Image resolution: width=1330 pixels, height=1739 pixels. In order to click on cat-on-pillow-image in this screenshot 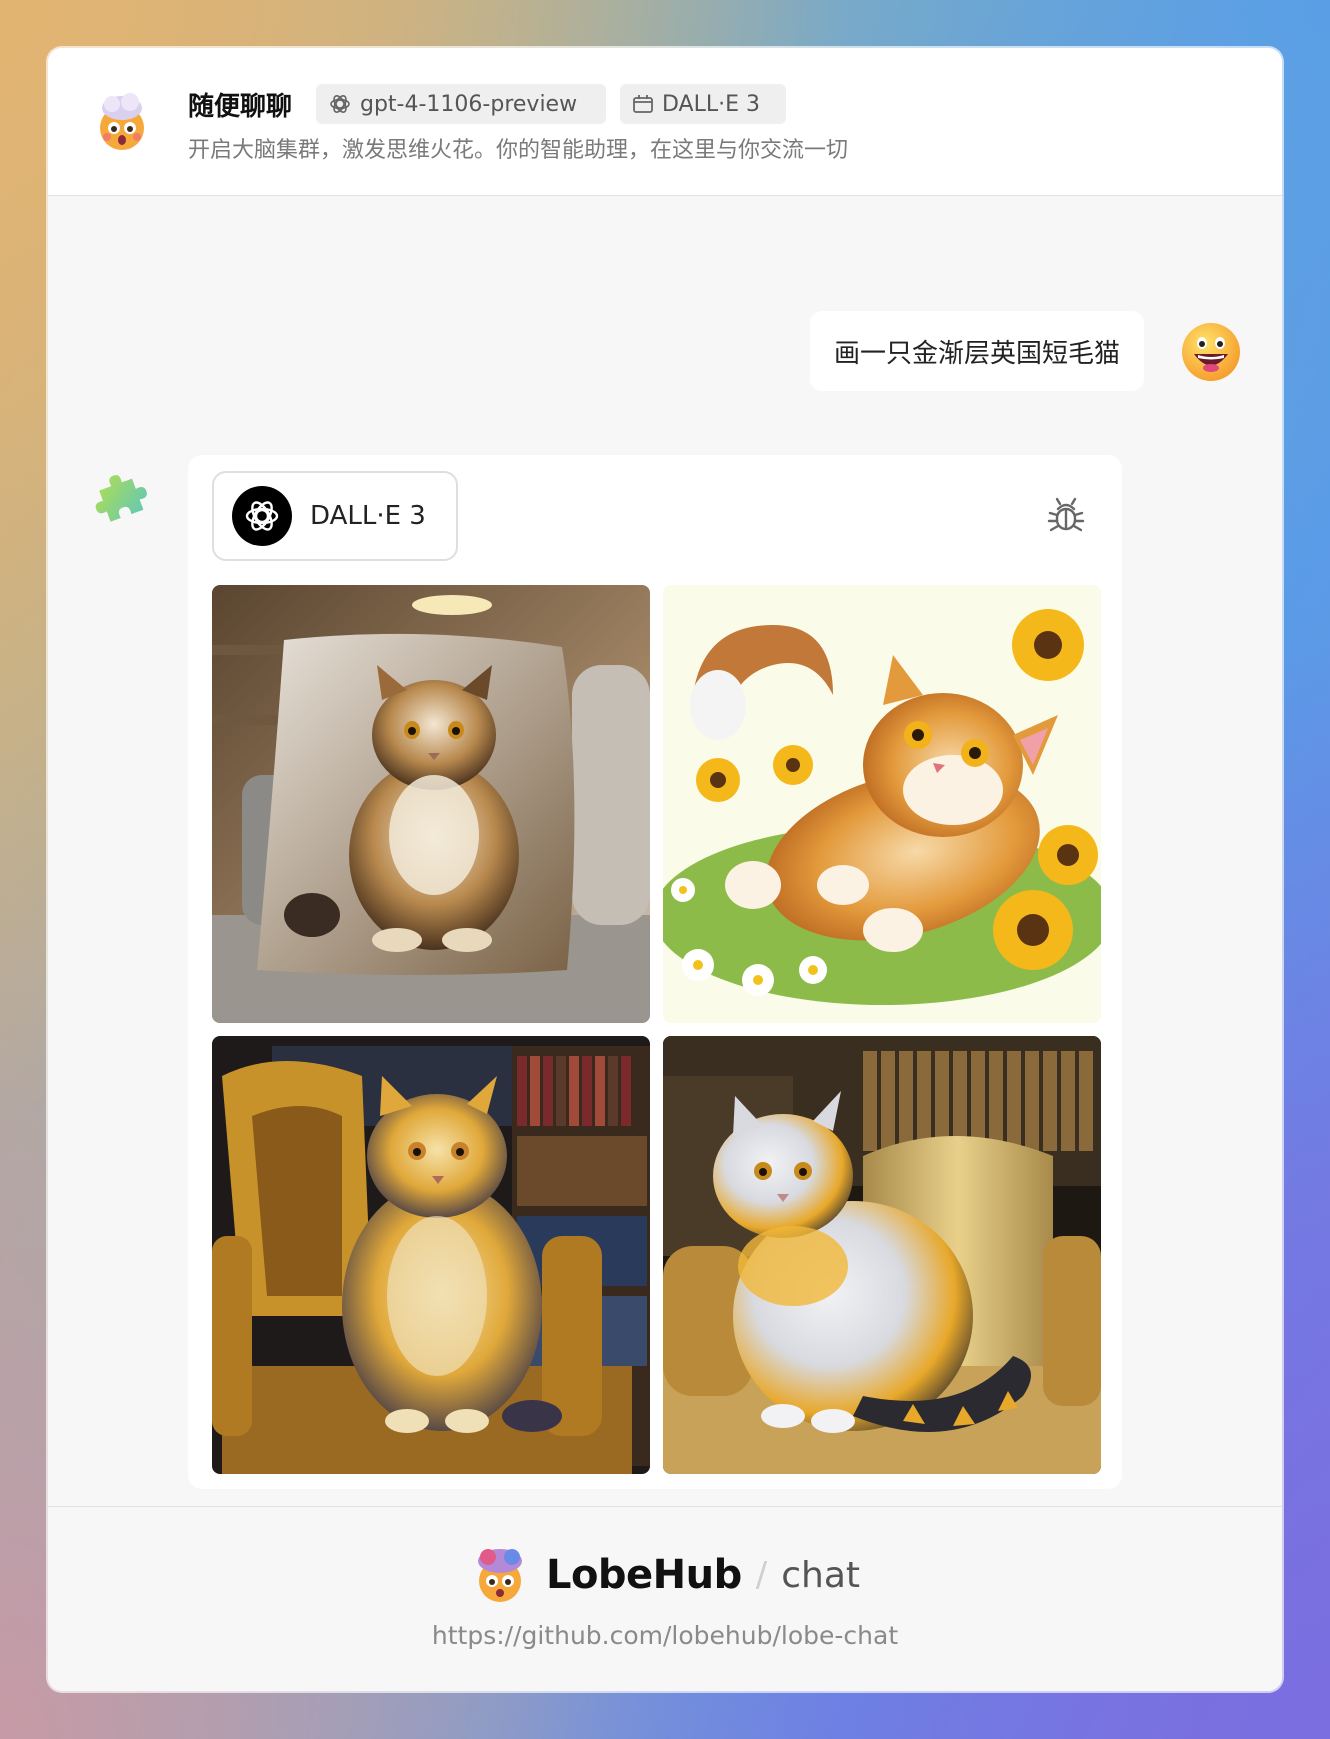, I will do `click(431, 804)`.